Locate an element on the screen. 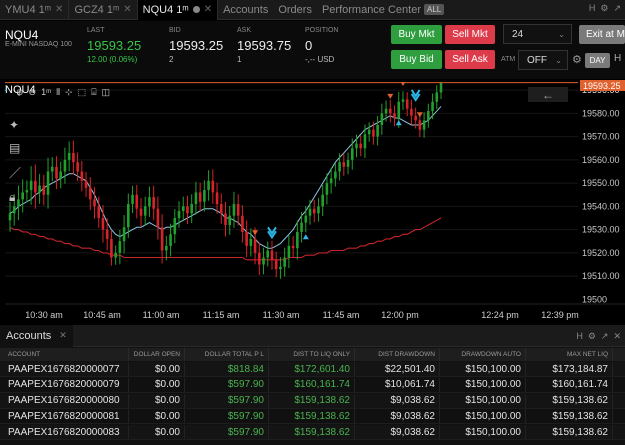  tab-nqu4: NQU4 1ᵐ ✕ is located at coordinates (178, 10).